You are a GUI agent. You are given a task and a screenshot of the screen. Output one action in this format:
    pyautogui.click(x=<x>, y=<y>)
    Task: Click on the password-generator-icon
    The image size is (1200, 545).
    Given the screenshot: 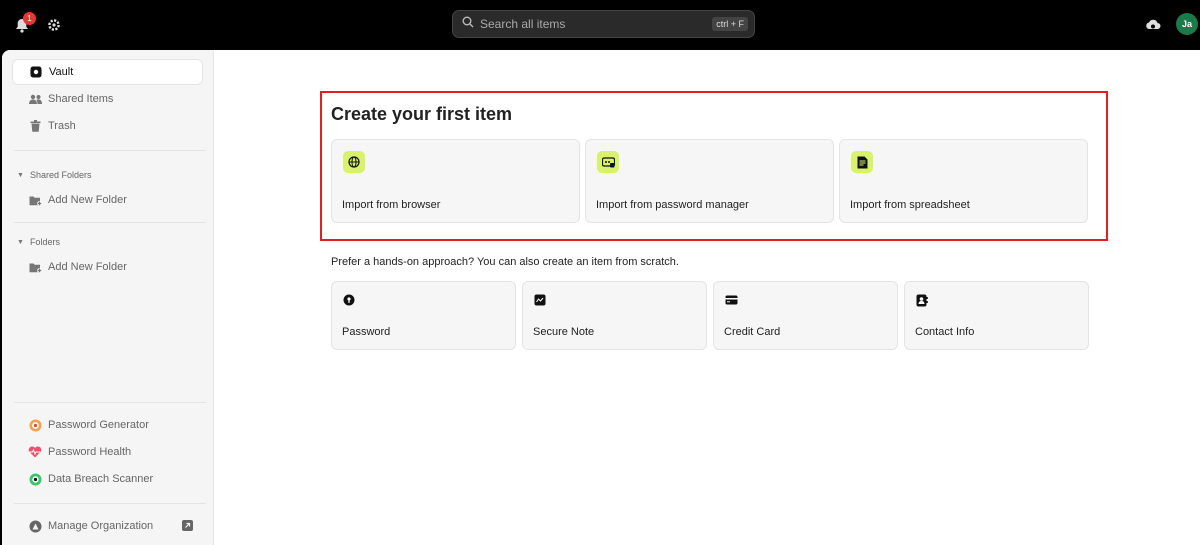 What is the action you would take?
    pyautogui.click(x=35, y=425)
    